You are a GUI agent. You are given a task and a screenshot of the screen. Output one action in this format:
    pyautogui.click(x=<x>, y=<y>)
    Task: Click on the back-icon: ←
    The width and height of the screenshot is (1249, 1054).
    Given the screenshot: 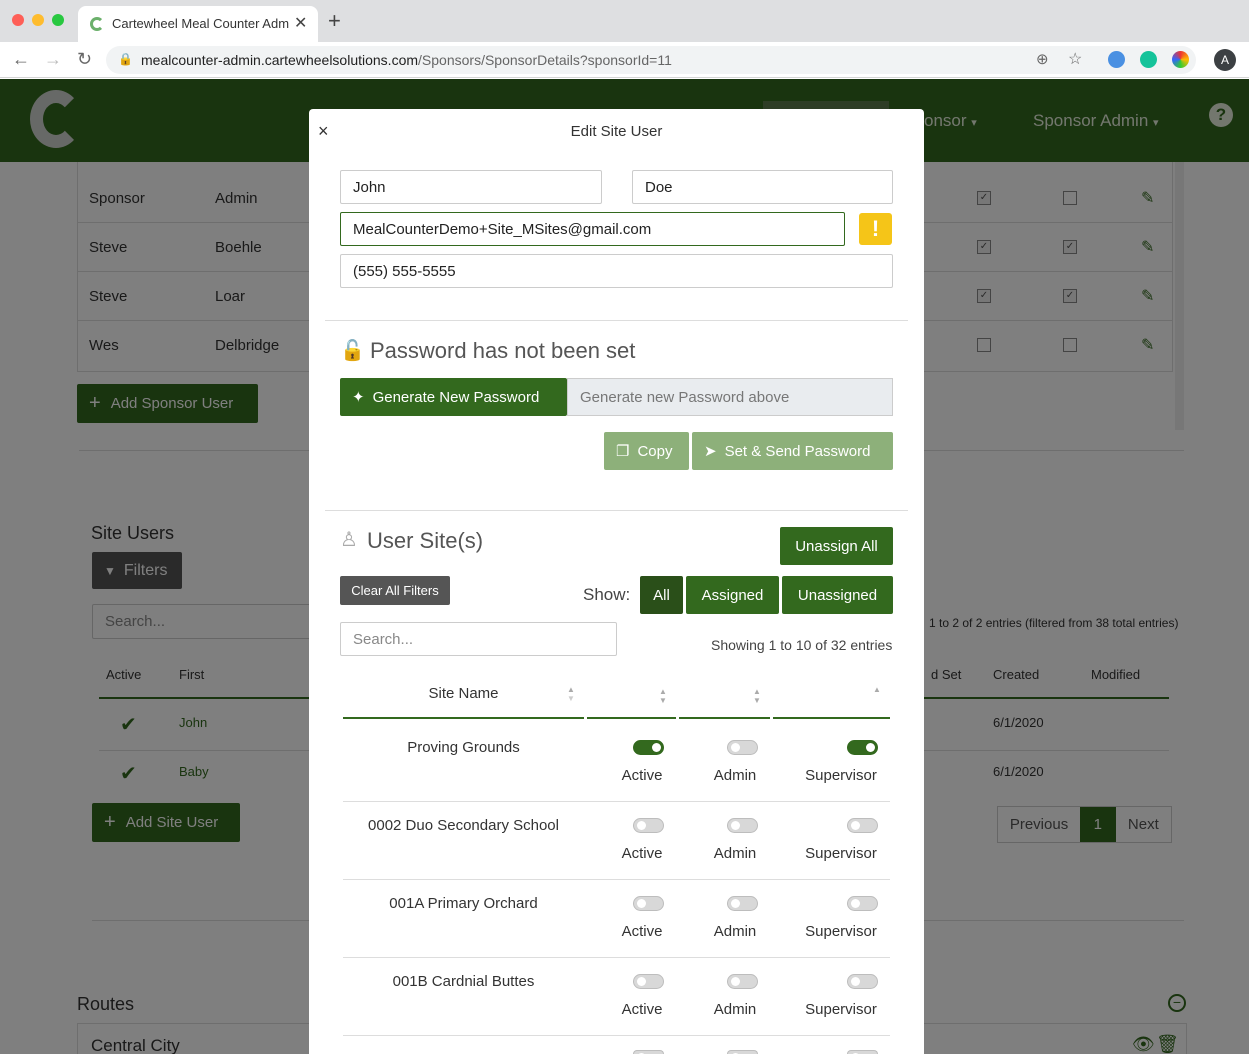 What is the action you would take?
    pyautogui.click(x=21, y=59)
    